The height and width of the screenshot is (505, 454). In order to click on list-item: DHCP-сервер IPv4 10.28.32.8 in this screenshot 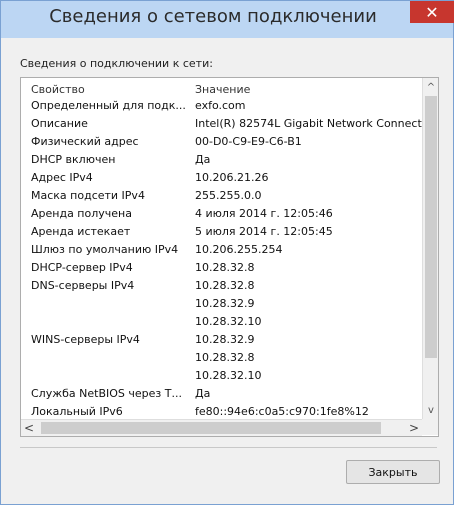, I will do `click(221, 268)`.